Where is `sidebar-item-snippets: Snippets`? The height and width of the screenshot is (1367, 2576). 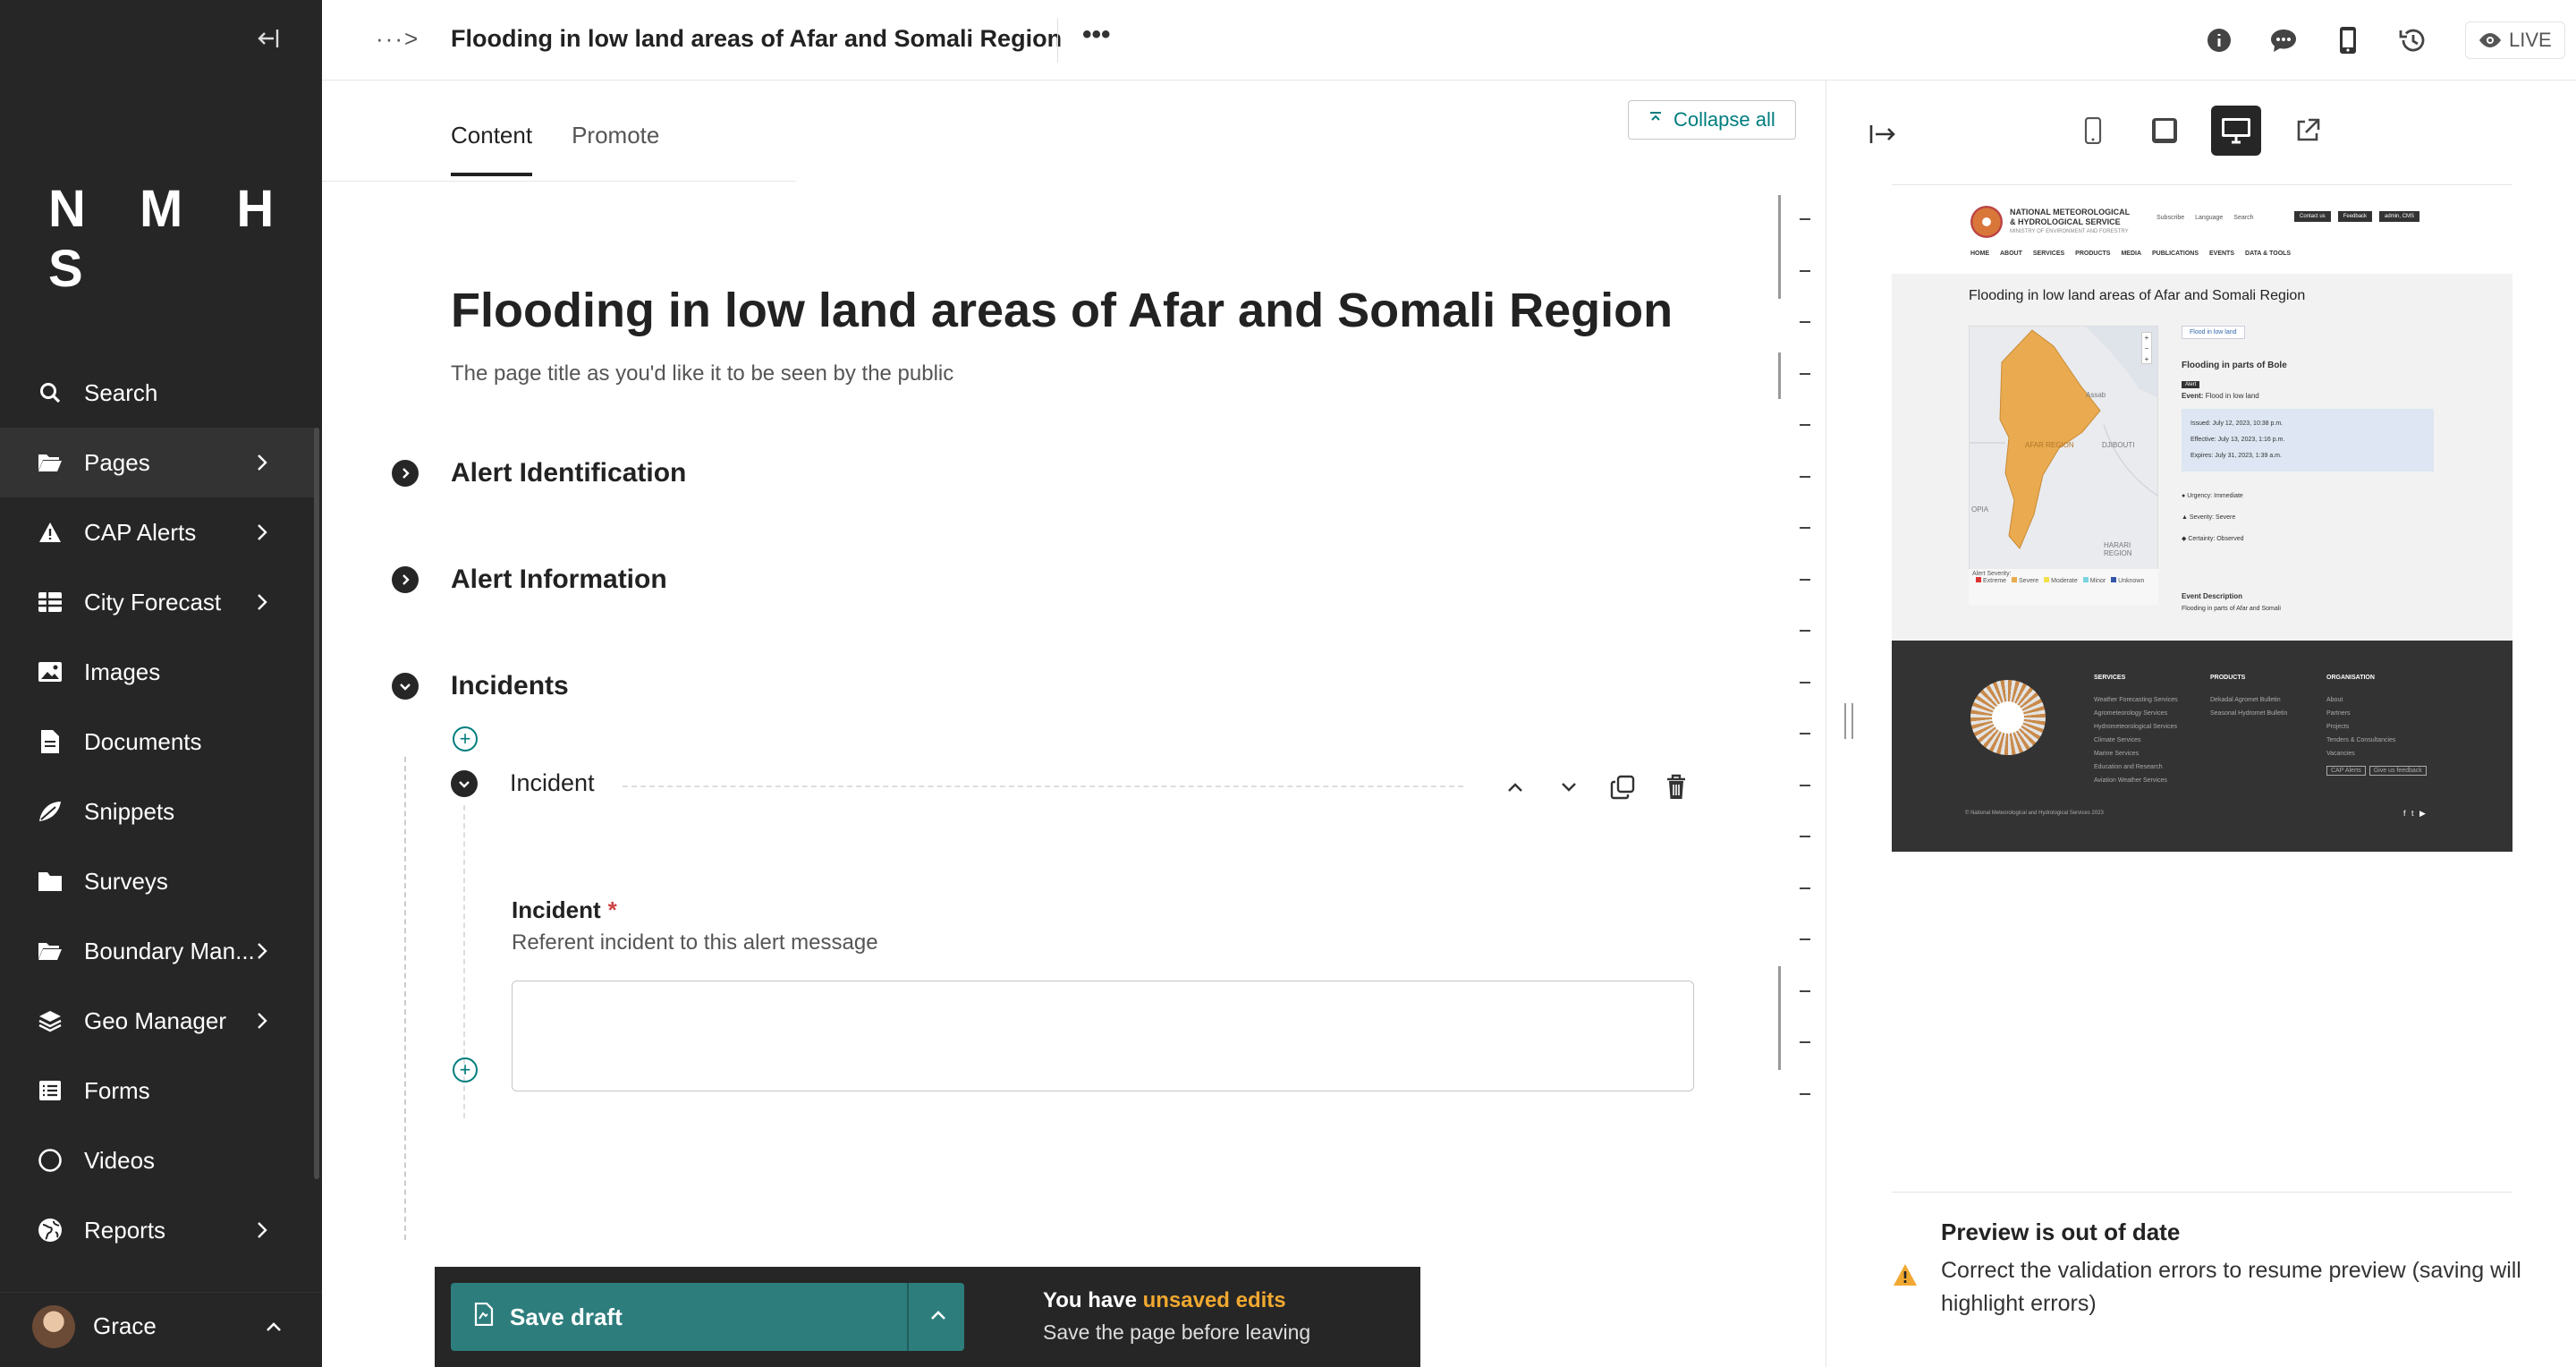
sidebar-item-snippets: Snippets is located at coordinates (157, 811).